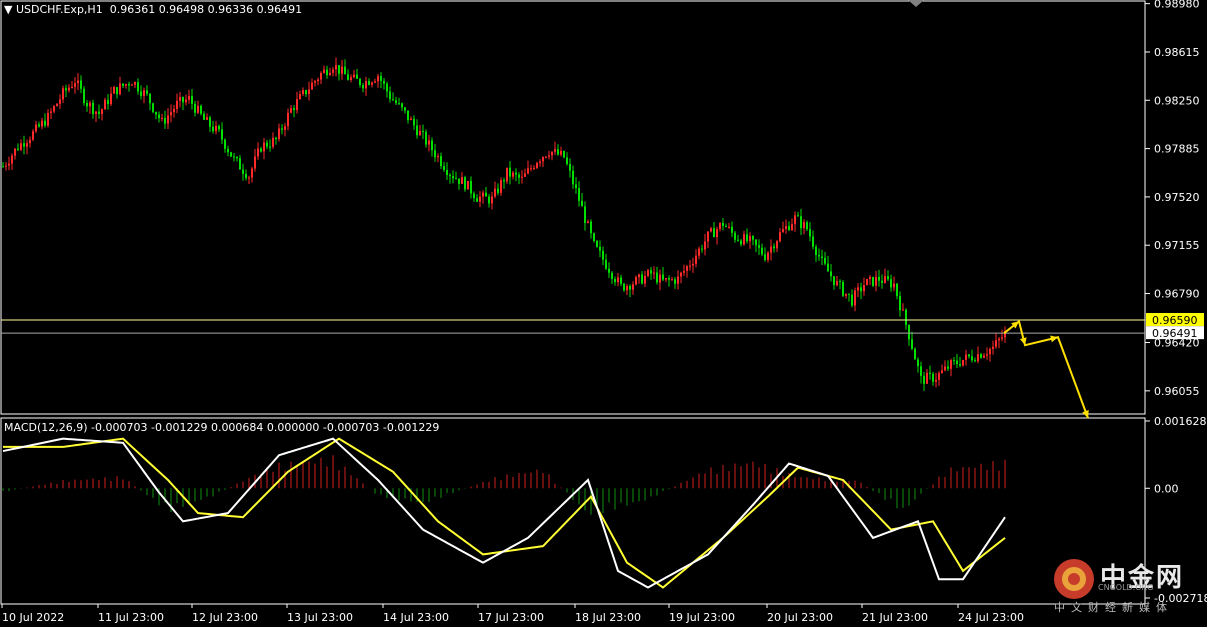 This screenshot has height=627, width=1207. What do you see at coordinates (1177, 149) in the screenshot?
I see `price-tick-label: 0.97885` at bounding box center [1177, 149].